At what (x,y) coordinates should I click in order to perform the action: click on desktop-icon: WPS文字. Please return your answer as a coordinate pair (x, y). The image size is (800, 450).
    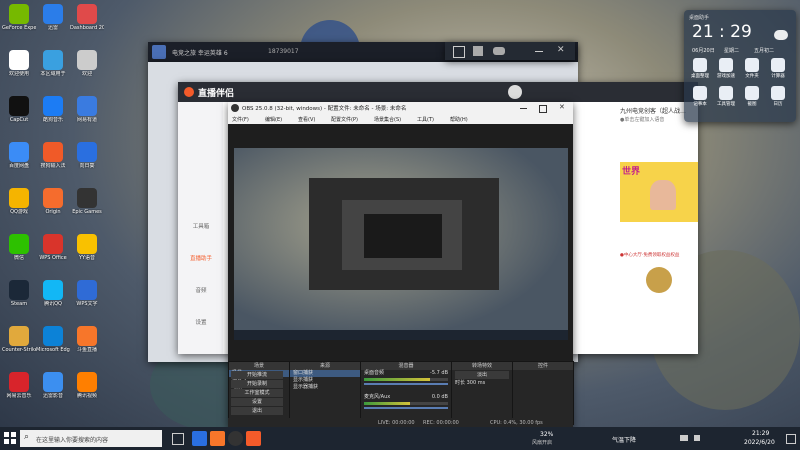
    Looking at the image, I should click on (87, 293).